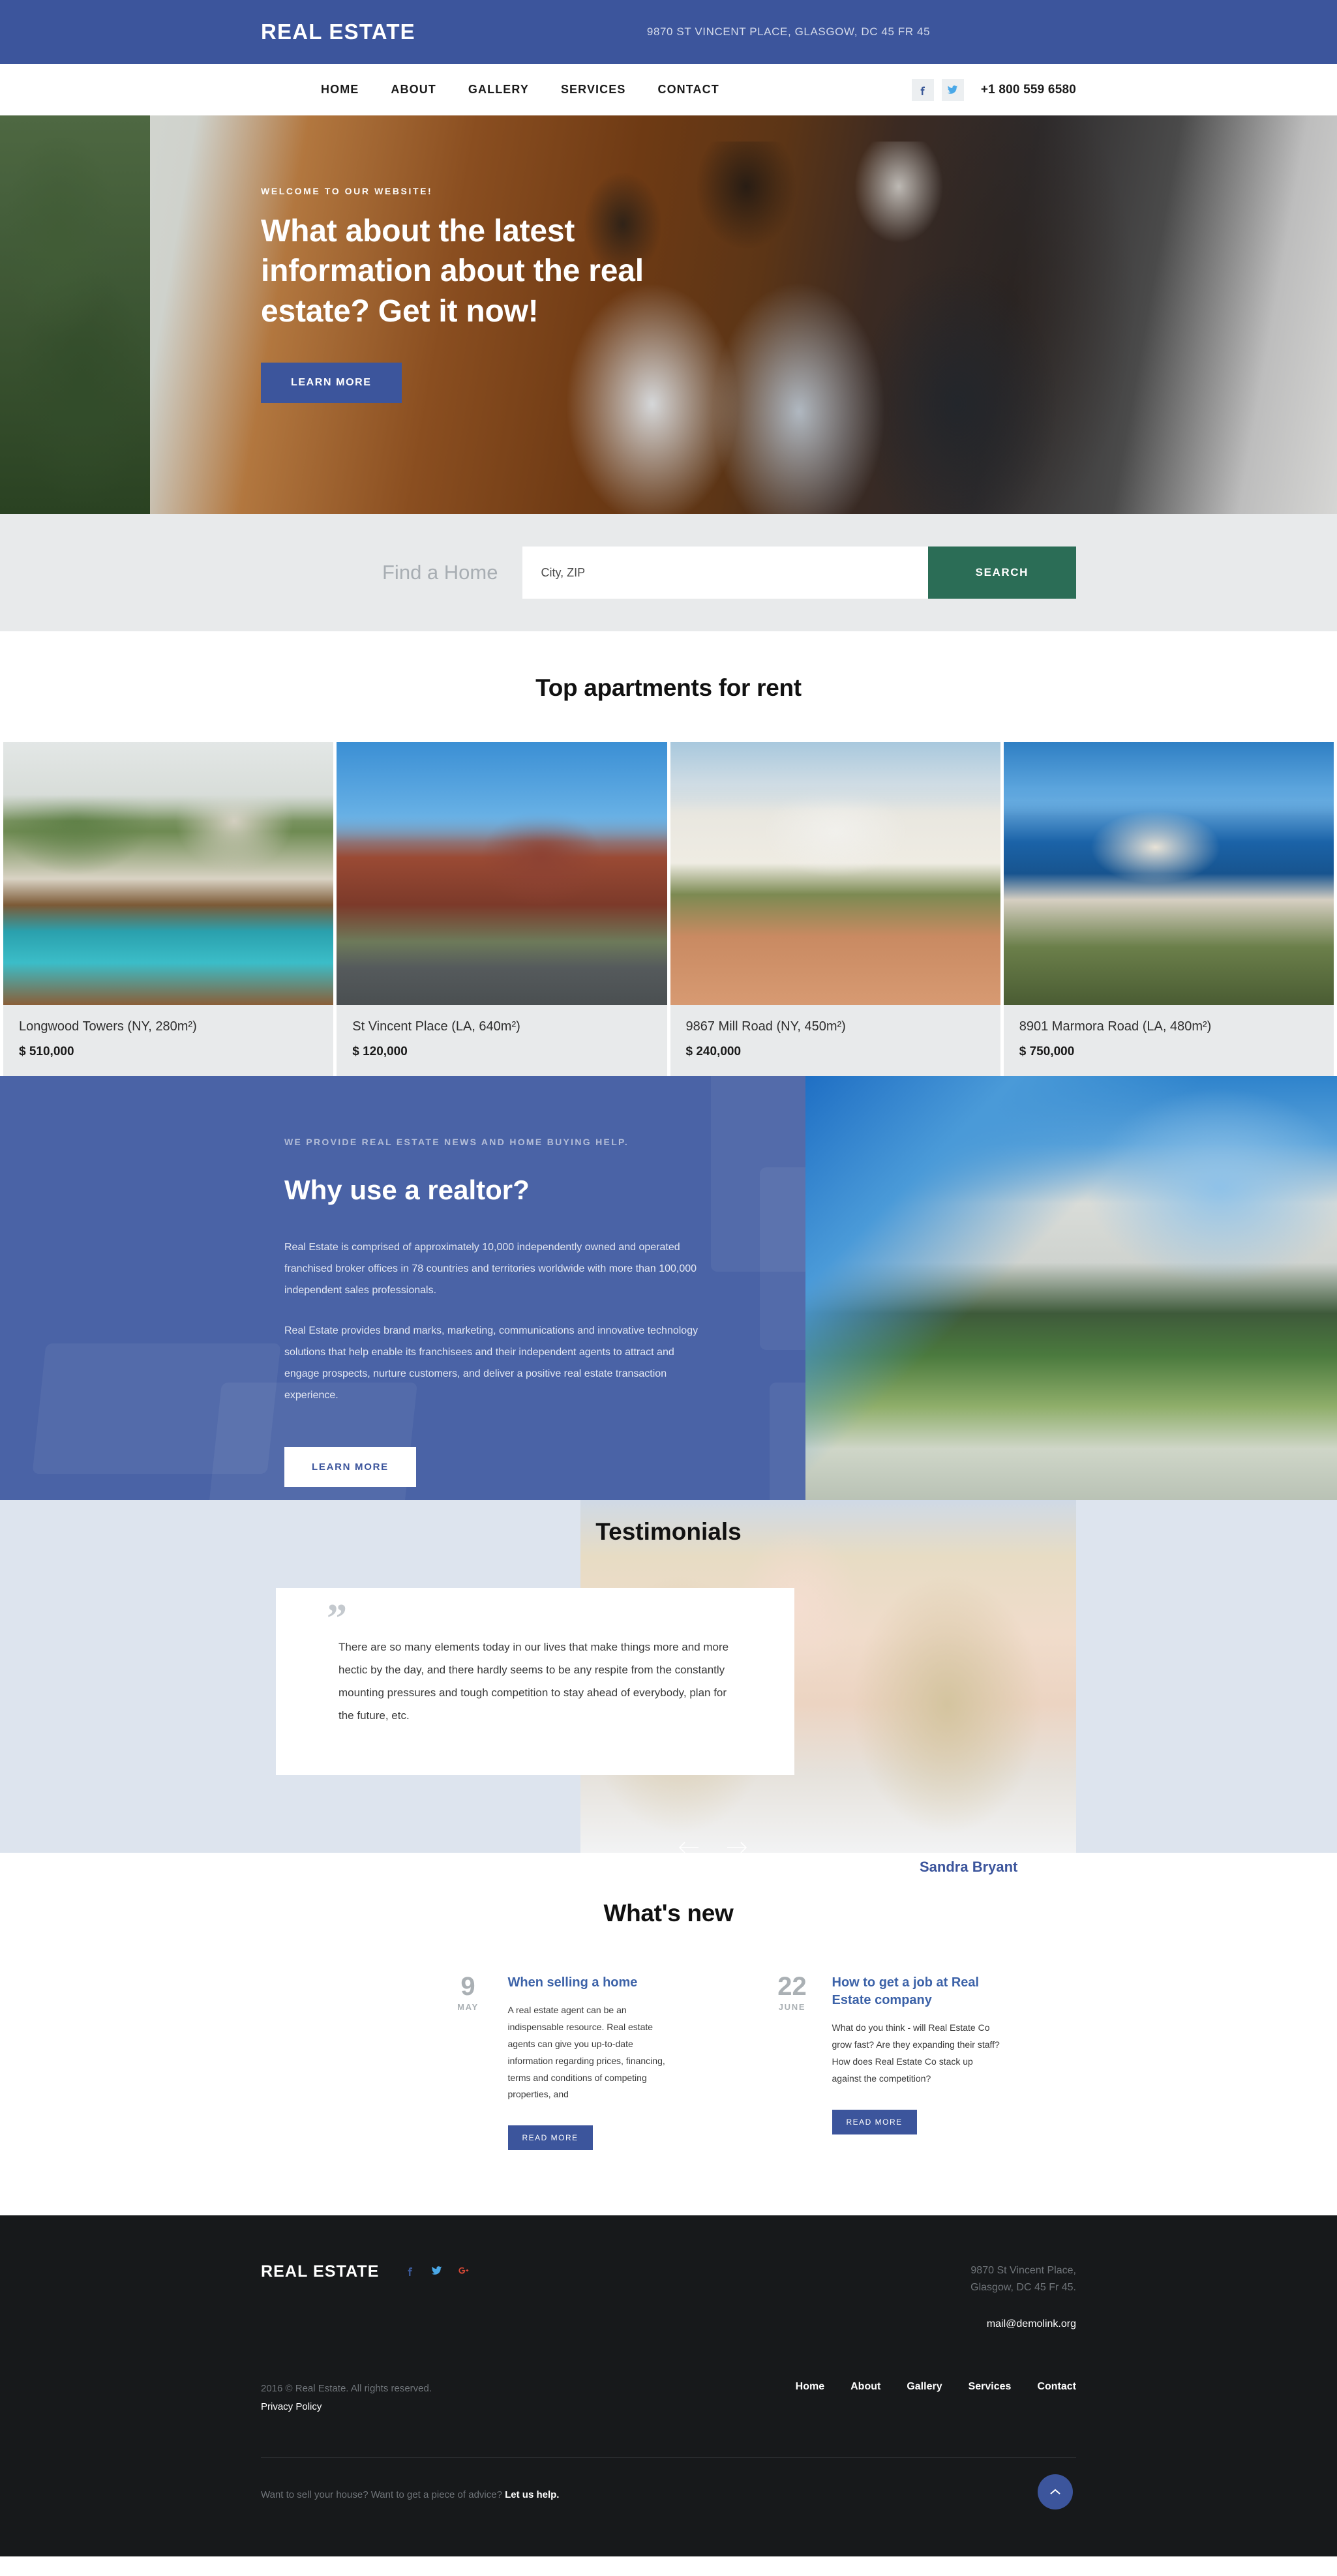  I want to click on footer-cta-link: Let us help., so click(532, 2494).